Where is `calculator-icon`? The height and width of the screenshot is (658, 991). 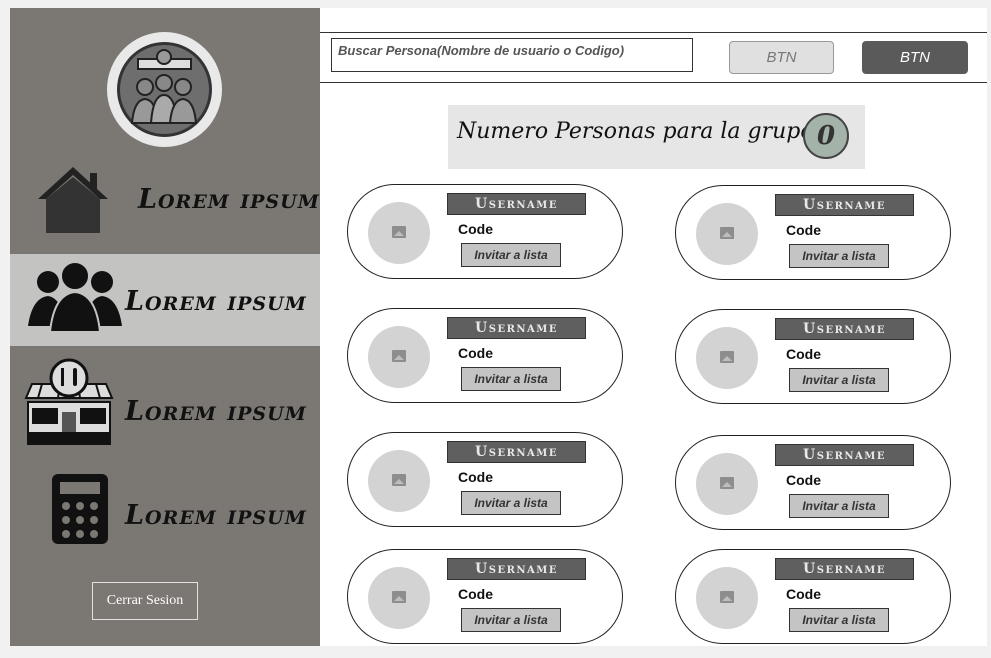 calculator-icon is located at coordinates (80, 509).